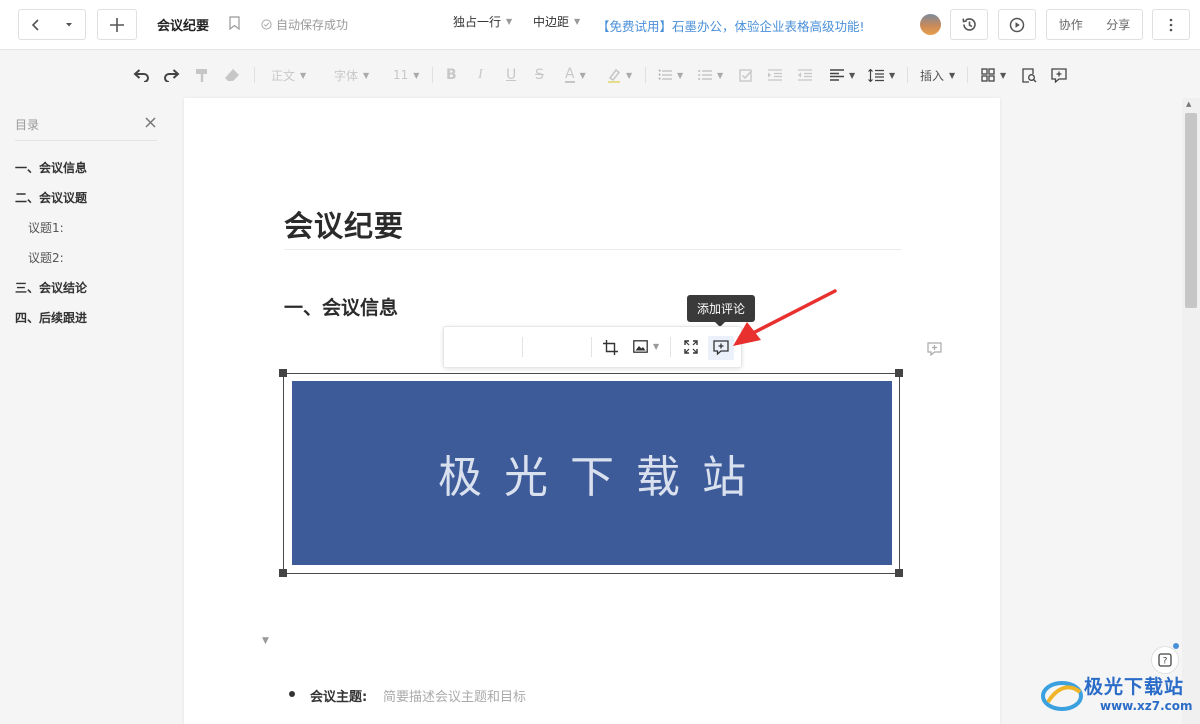 This screenshot has height=724, width=1200. What do you see at coordinates (570, 74) in the screenshot?
I see `text-color-icon: A` at bounding box center [570, 74].